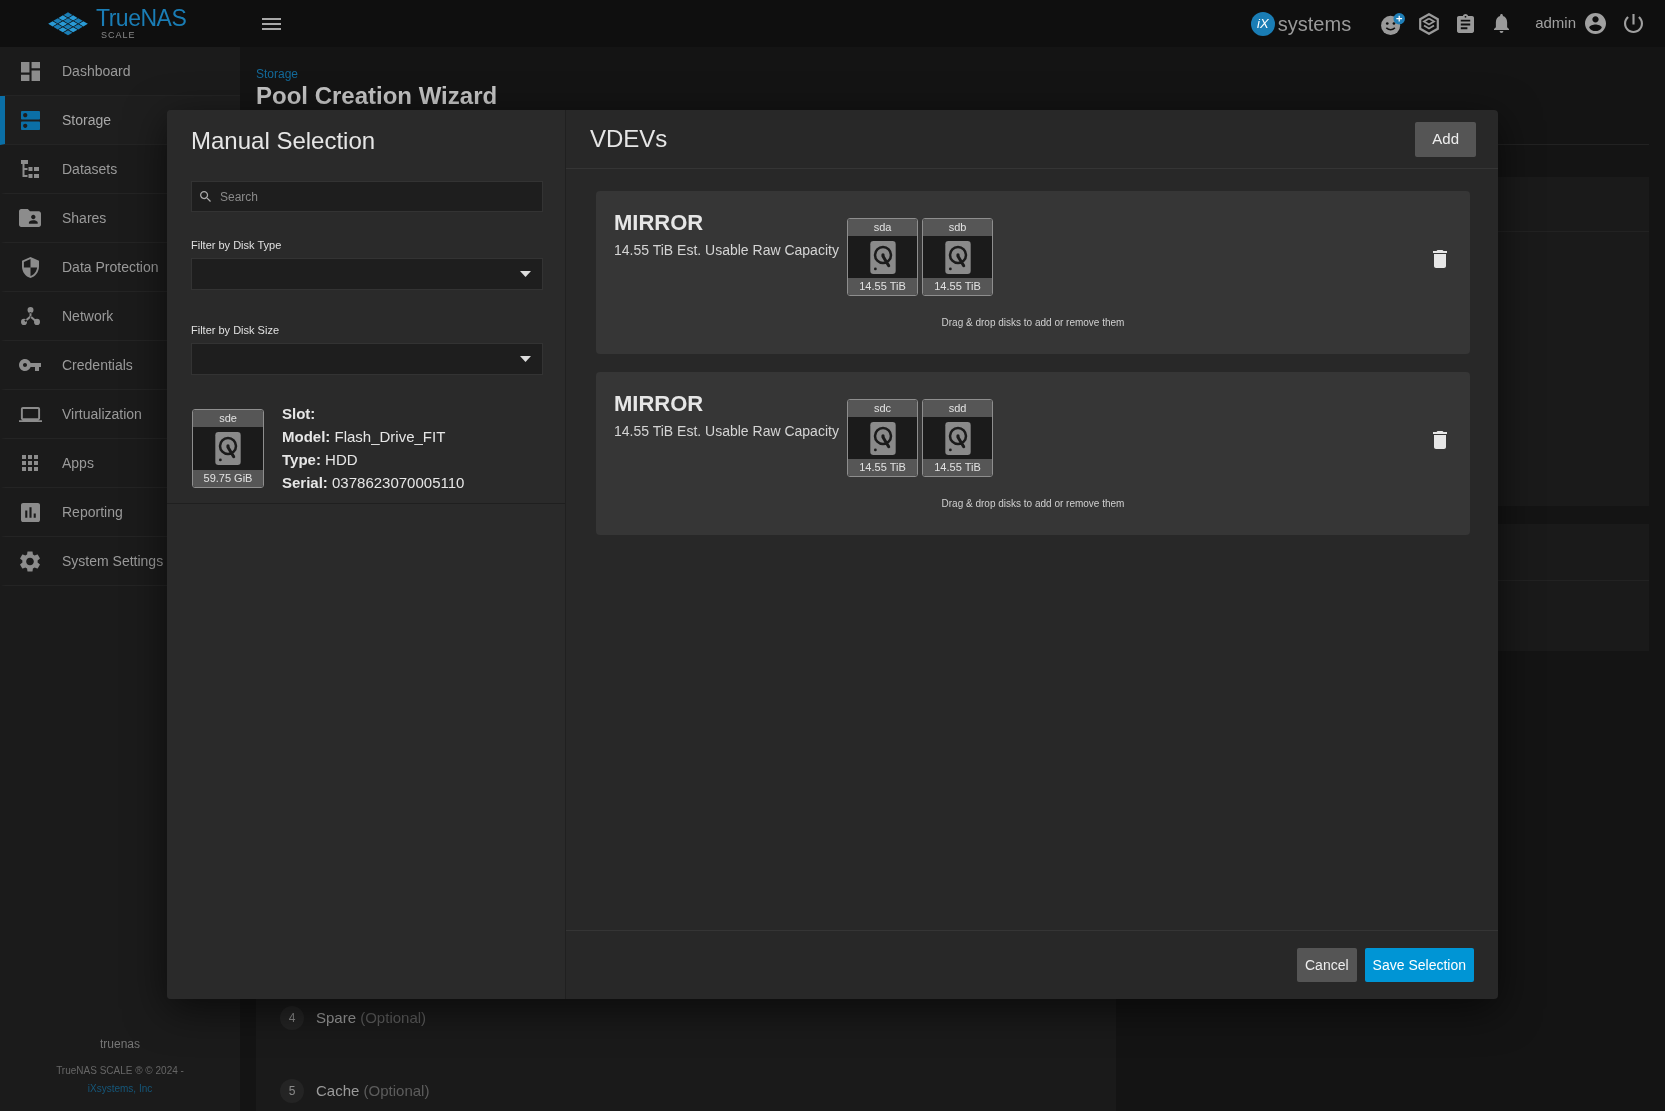  Describe the element at coordinates (882, 257) in the screenshot. I see `disk-tile: sda 14.55 TiB` at that location.